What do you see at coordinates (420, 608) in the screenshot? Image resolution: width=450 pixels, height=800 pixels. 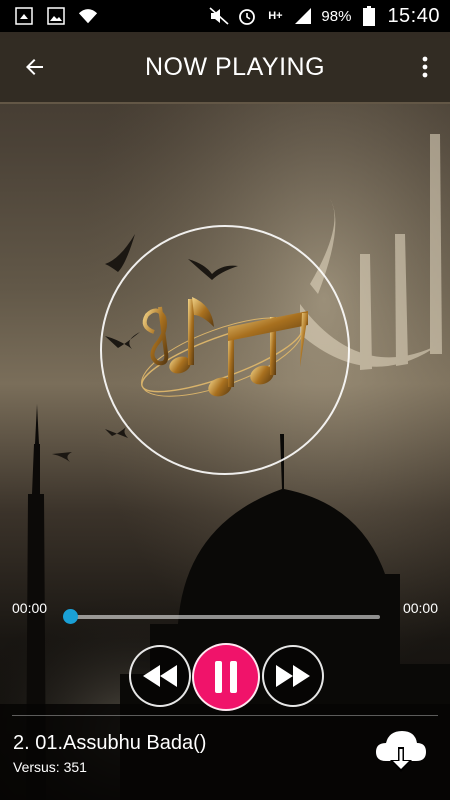 I see `total-time: 00:00` at bounding box center [420, 608].